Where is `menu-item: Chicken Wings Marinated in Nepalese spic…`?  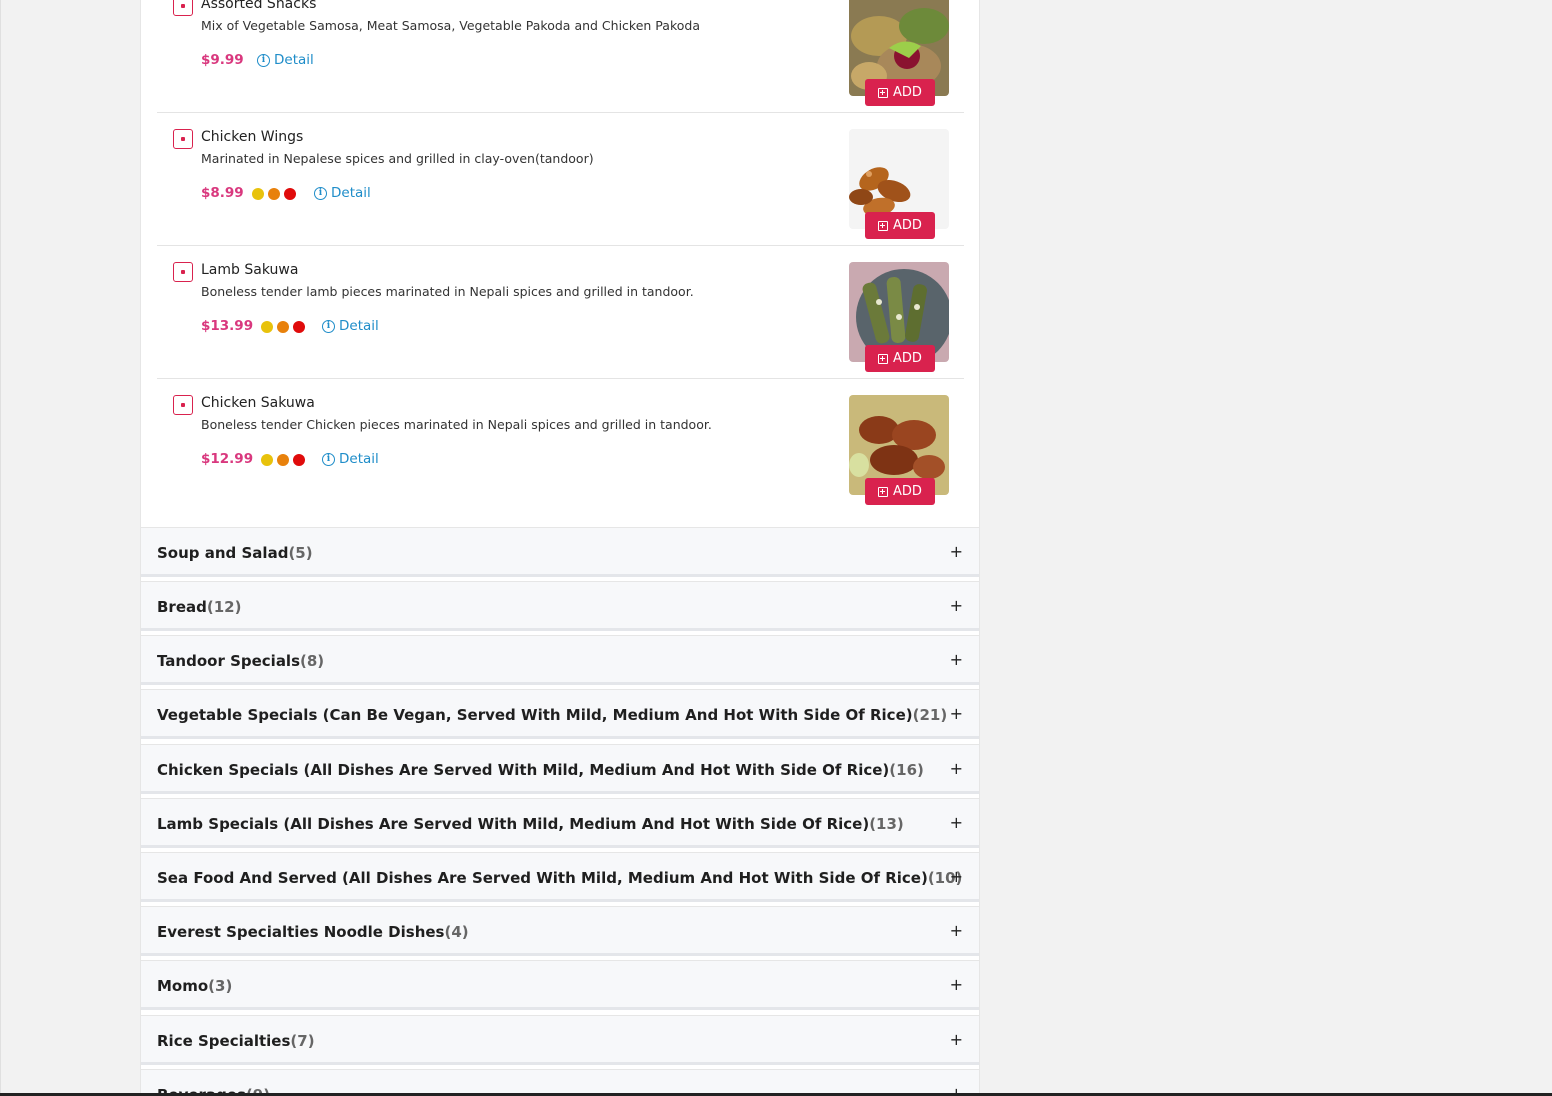 menu-item: Chicken Wings Marinated in Nepalese spic… is located at coordinates (560, 179).